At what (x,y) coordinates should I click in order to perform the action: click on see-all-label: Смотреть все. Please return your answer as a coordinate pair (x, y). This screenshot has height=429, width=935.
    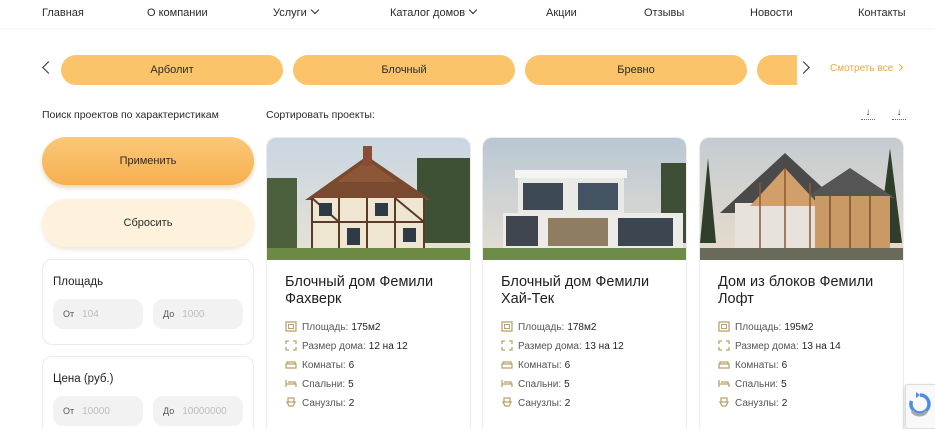
    Looking at the image, I should click on (862, 68).